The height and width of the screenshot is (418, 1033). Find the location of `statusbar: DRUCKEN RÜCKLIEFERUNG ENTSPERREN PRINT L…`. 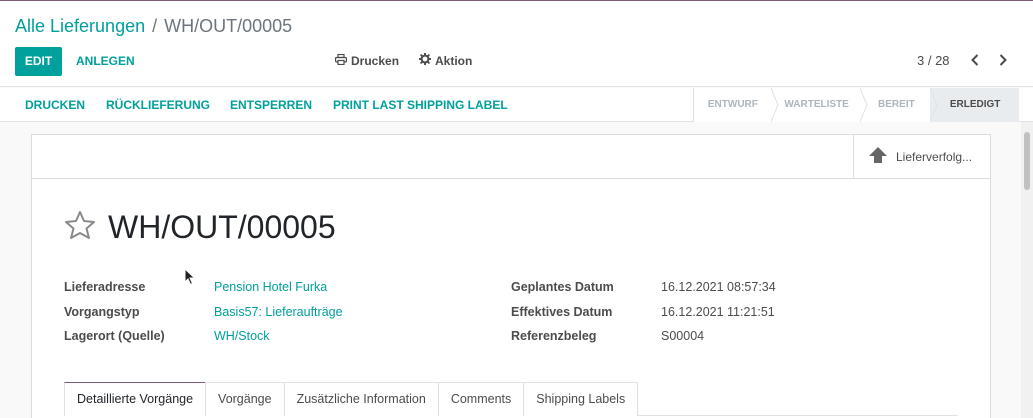

statusbar: DRUCKEN RÜCKLIEFERUNG ENTSPERREN PRINT L… is located at coordinates (516, 105).